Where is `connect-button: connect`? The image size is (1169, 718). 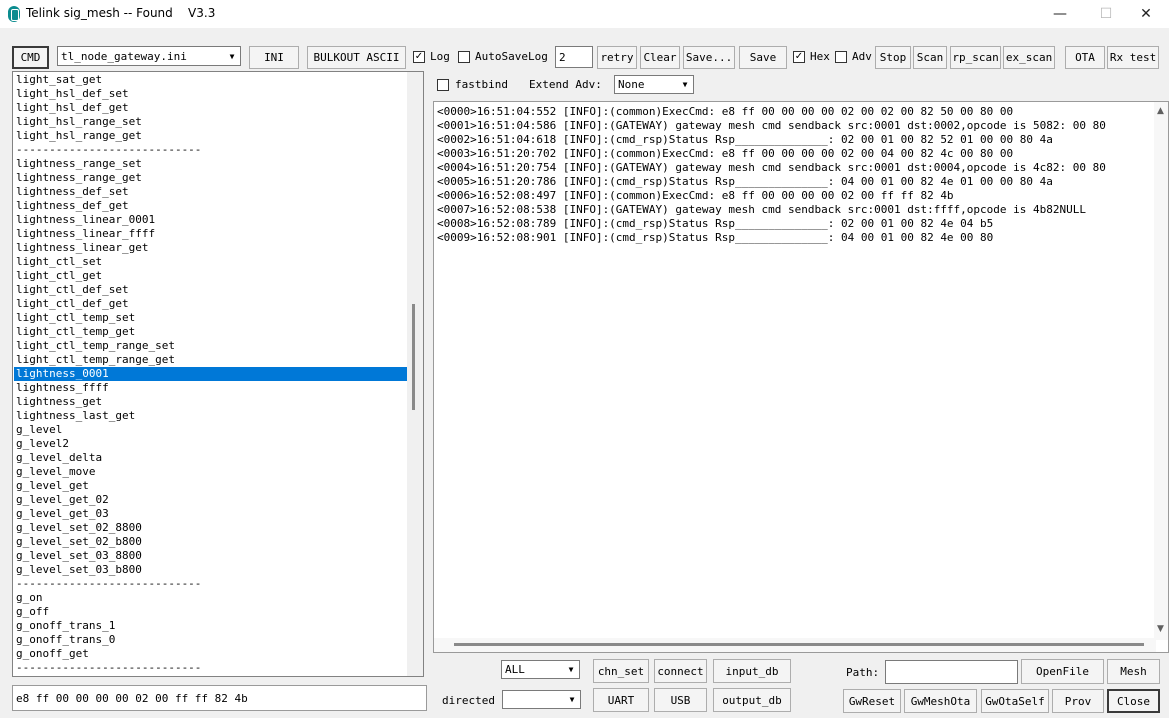 connect-button: connect is located at coordinates (680, 671).